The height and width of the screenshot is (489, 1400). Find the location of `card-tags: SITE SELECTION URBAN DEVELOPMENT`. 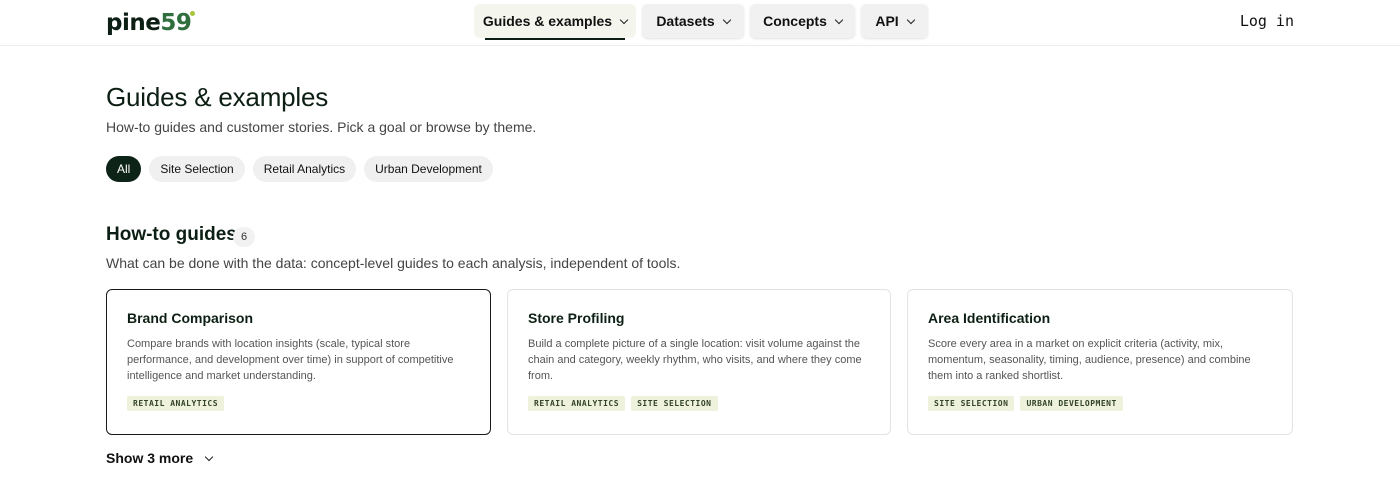

card-tags: SITE SELECTION URBAN DEVELOPMENT is located at coordinates (1100, 403).